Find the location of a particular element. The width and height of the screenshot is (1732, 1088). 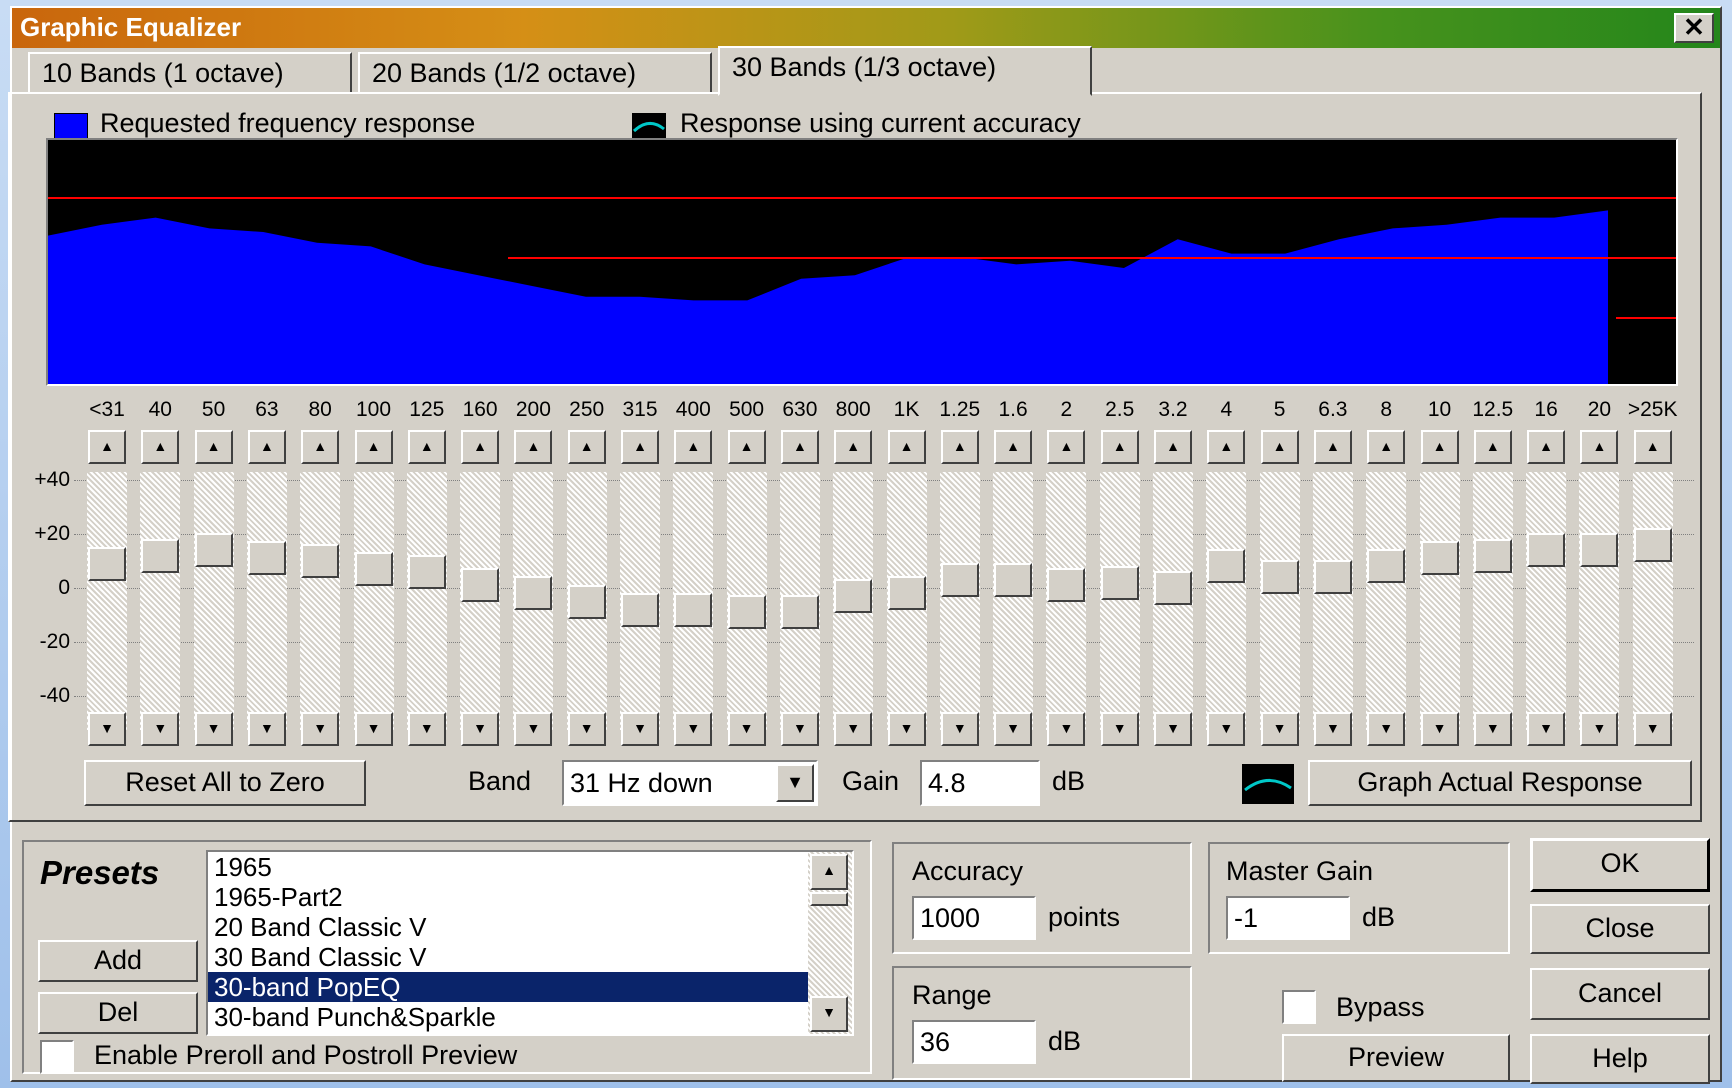

scroll-thumb is located at coordinates (829, 899).